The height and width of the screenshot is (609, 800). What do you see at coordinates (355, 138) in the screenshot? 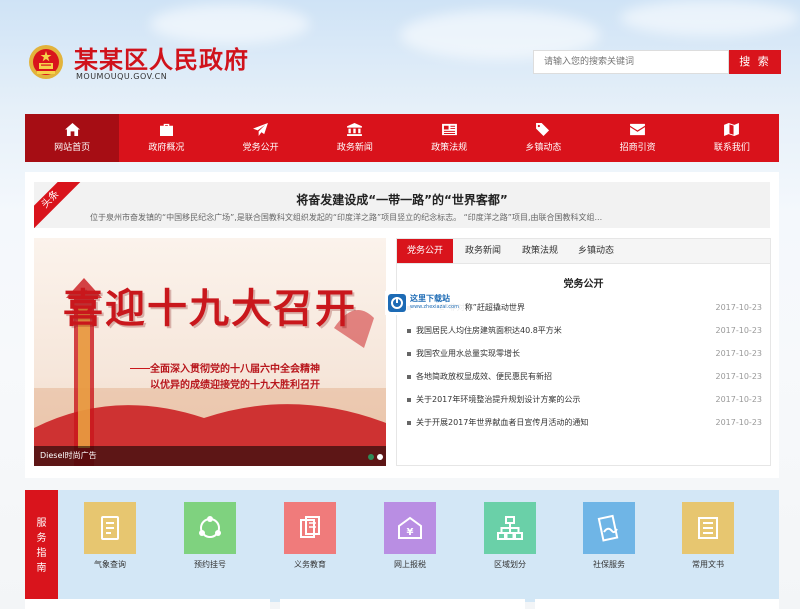
I see `nav-item-government-news: 政务新闻` at bounding box center [355, 138].